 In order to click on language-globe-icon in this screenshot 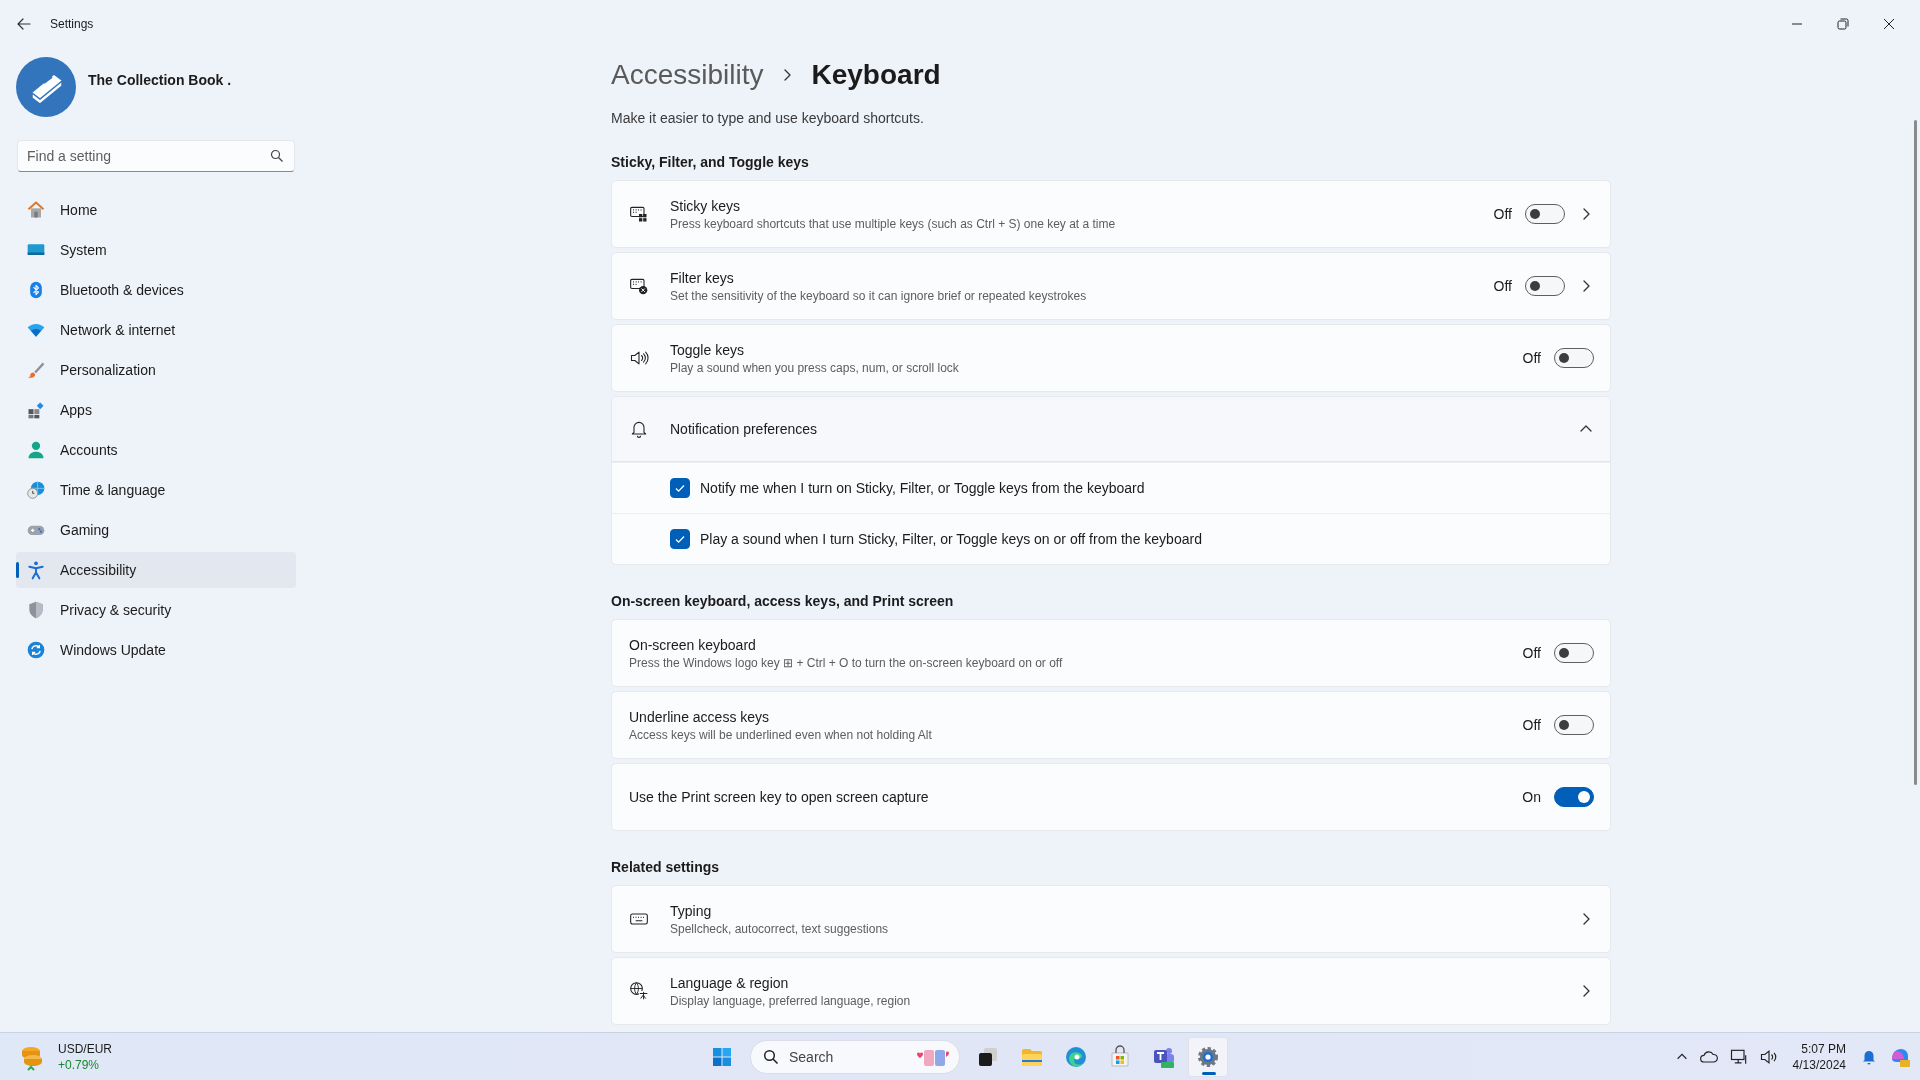, I will do `click(639, 991)`.